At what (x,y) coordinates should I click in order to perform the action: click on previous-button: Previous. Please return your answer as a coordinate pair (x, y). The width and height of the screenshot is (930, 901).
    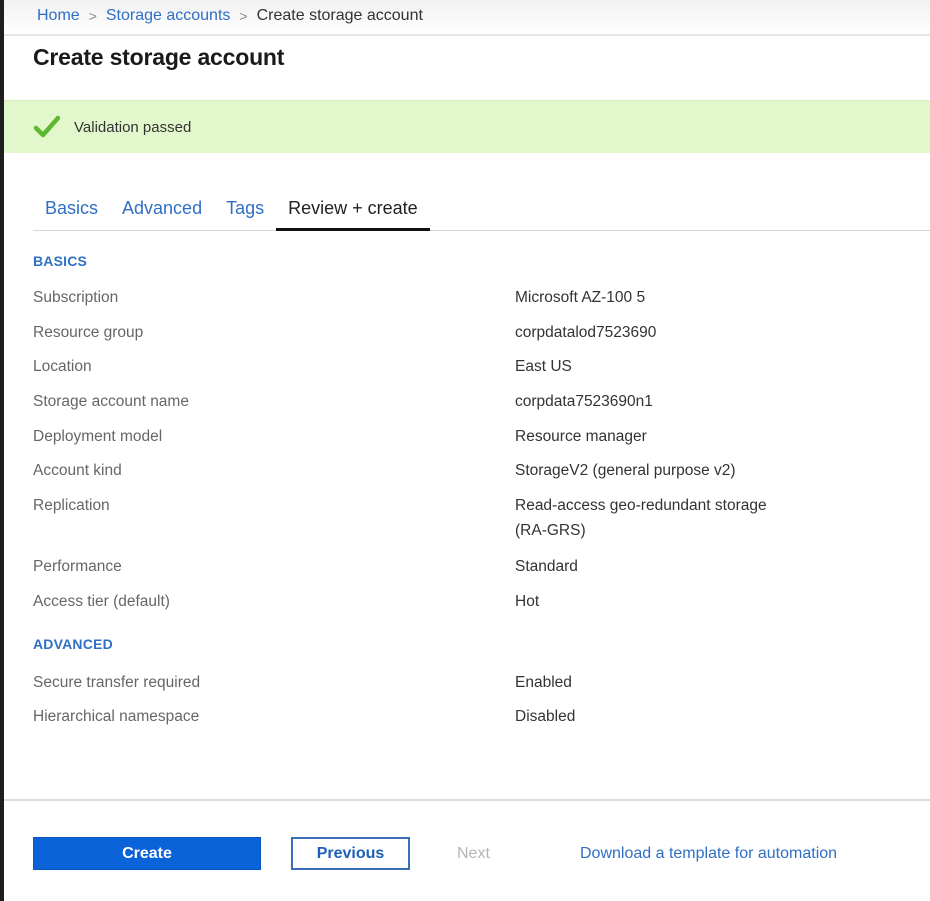
    Looking at the image, I should click on (350, 853).